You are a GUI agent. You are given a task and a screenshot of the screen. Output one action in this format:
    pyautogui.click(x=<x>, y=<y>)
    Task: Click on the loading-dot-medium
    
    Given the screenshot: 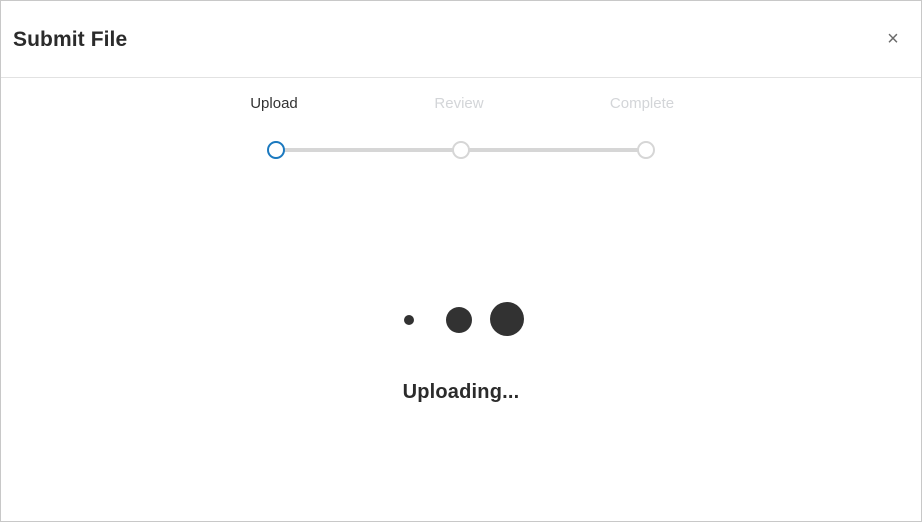 What is the action you would take?
    pyautogui.click(x=459, y=320)
    